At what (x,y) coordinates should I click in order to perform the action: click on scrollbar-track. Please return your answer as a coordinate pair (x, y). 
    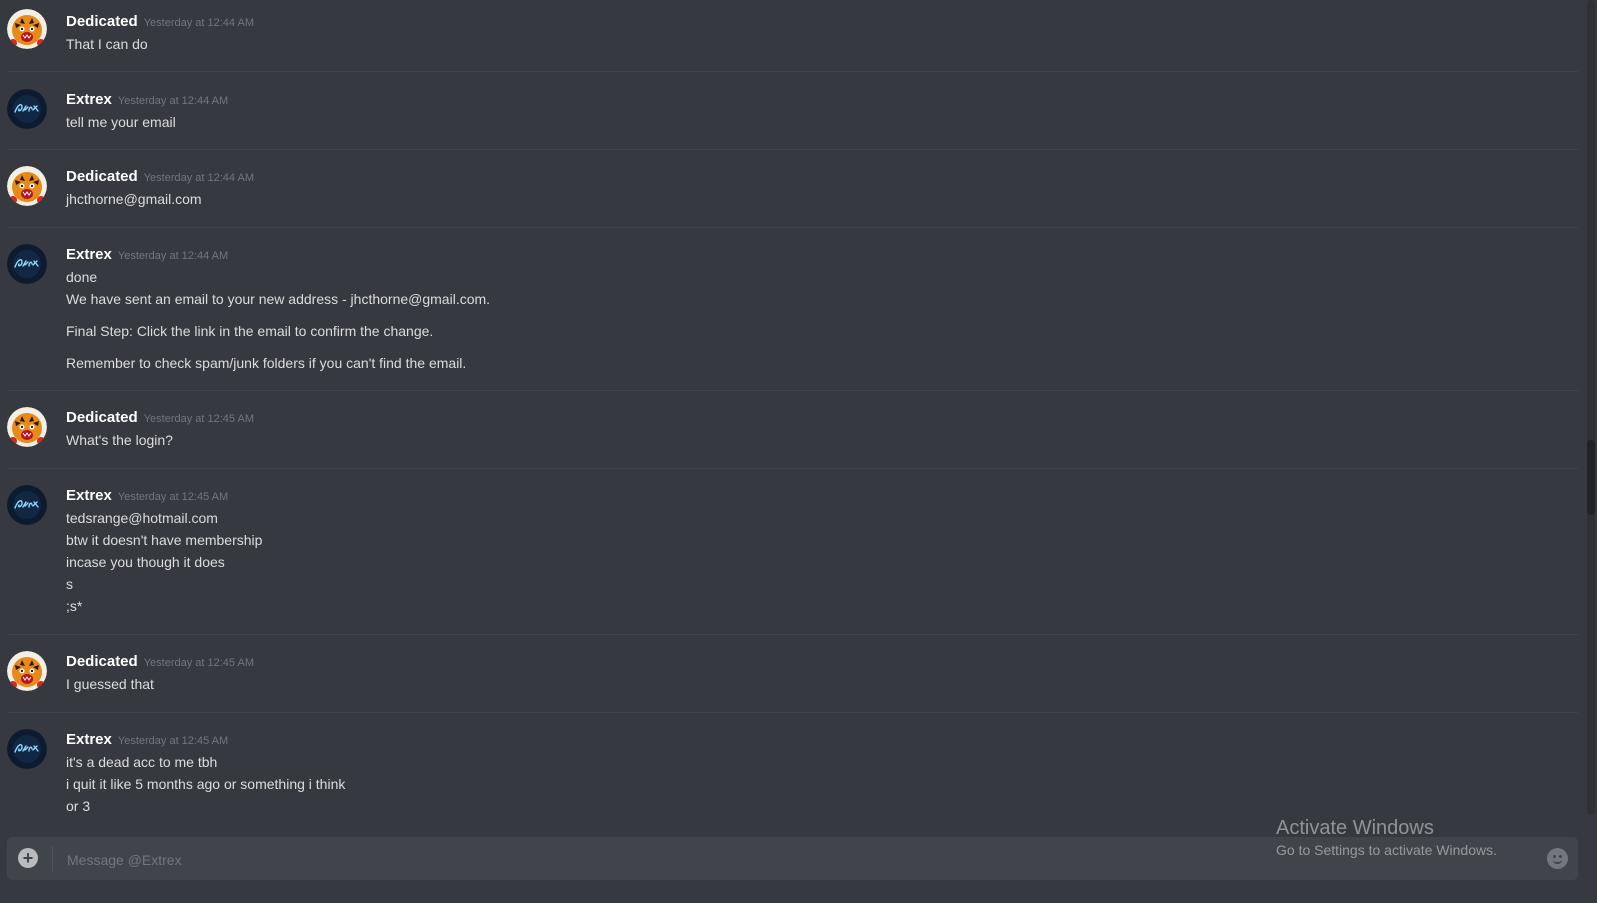
    Looking at the image, I should click on (1591, 407).